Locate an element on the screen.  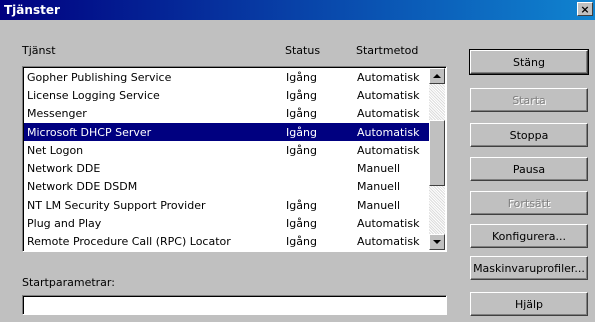
service-name-cell: Network DDE DSDM is located at coordinates (82, 187).